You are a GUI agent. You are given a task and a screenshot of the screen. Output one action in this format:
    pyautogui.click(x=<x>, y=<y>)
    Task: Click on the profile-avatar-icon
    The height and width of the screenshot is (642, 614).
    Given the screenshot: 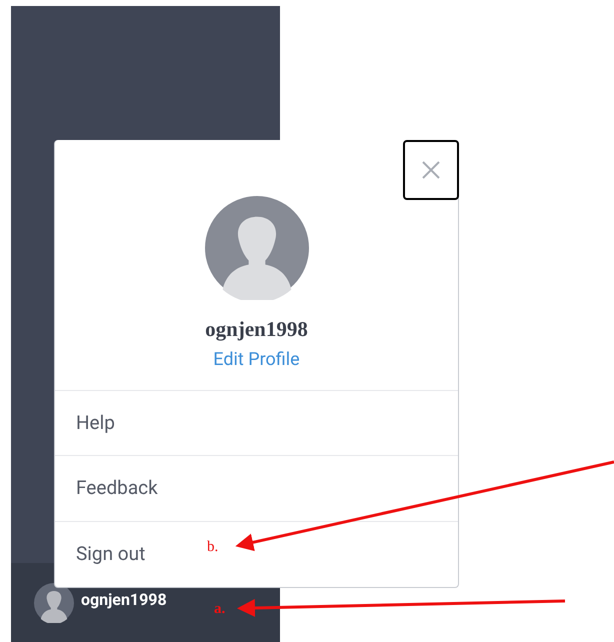 What is the action you would take?
    pyautogui.click(x=256, y=248)
    